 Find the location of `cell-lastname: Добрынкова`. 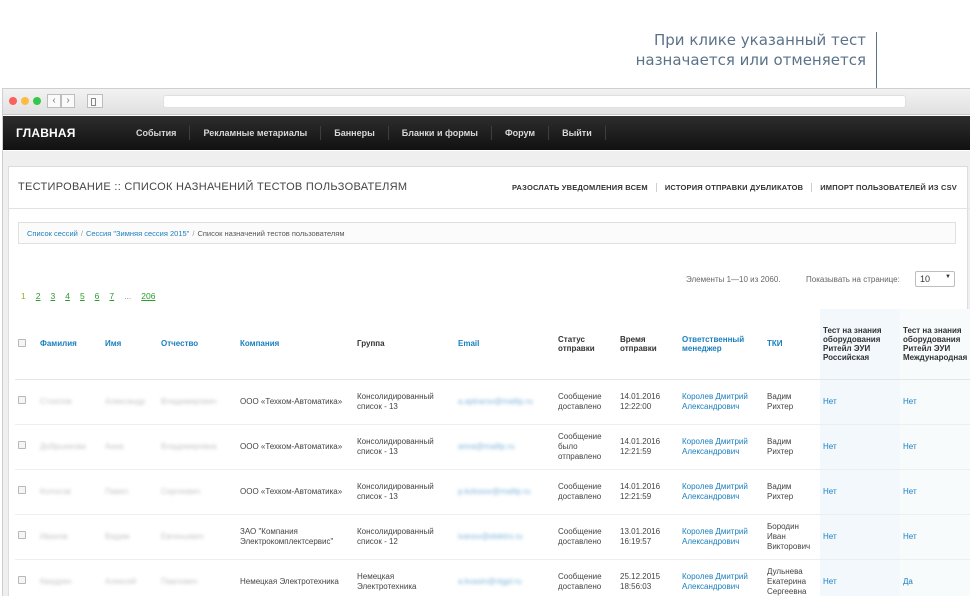

cell-lastname: Добрынкова is located at coordinates (69, 447).